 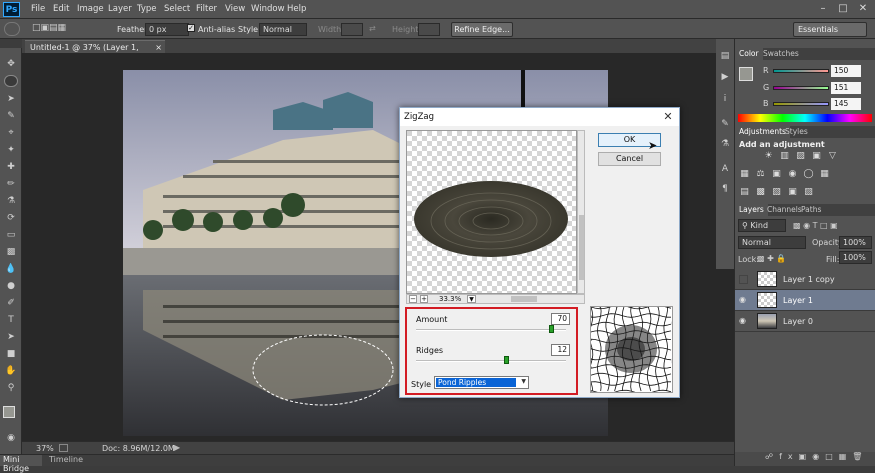 I want to click on zoom-out-button: −, so click(x=413, y=299).